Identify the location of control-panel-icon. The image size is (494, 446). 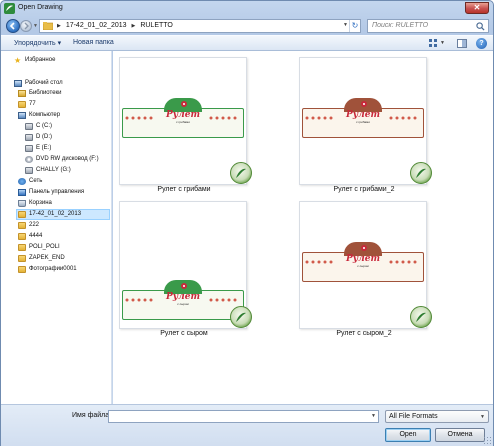
(22, 192).